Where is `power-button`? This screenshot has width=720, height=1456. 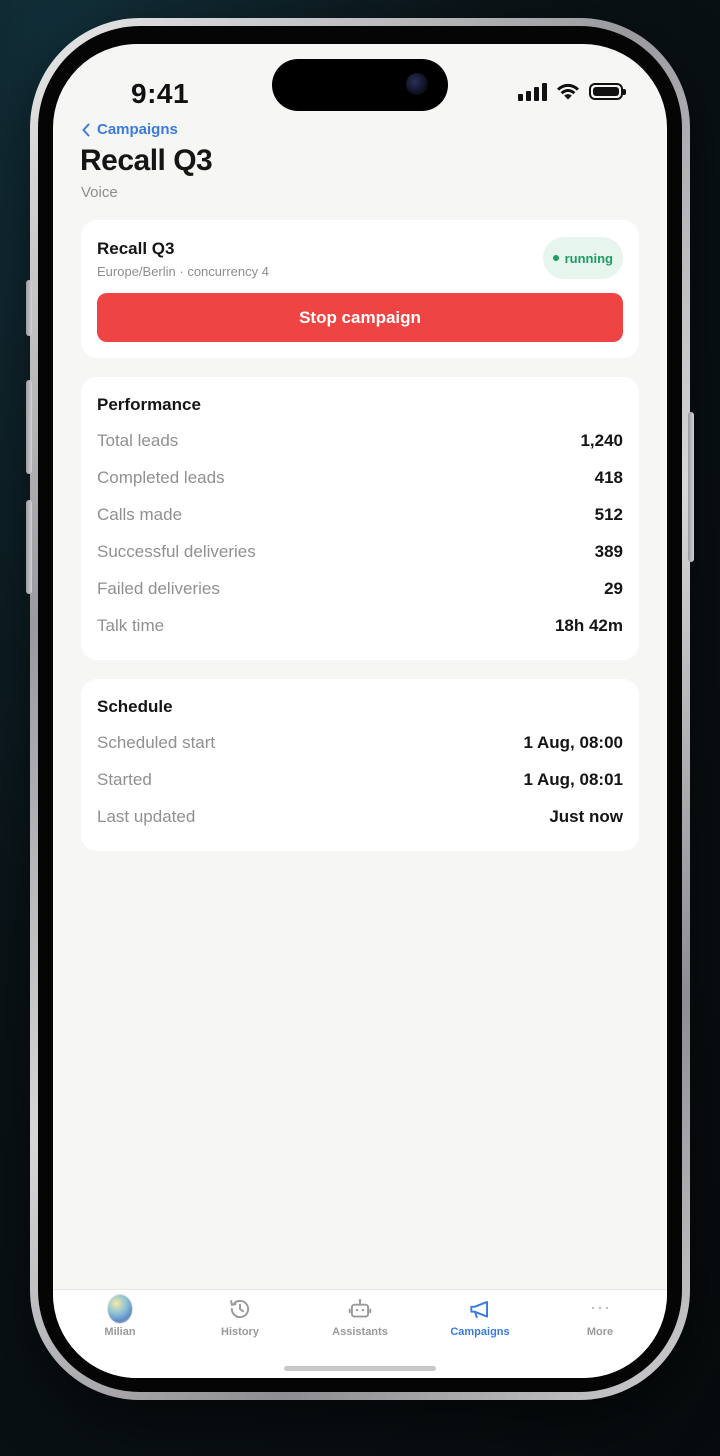 power-button is located at coordinates (691, 487).